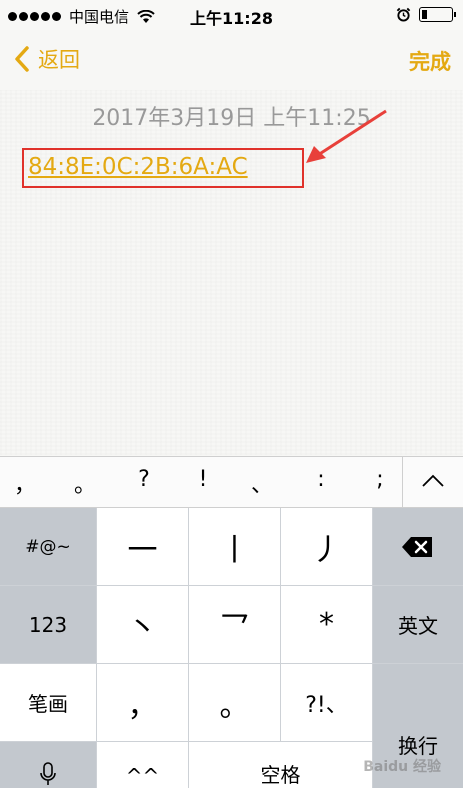  What do you see at coordinates (326, 702) in the screenshot?
I see `punct-combo-key: ?!、` at bounding box center [326, 702].